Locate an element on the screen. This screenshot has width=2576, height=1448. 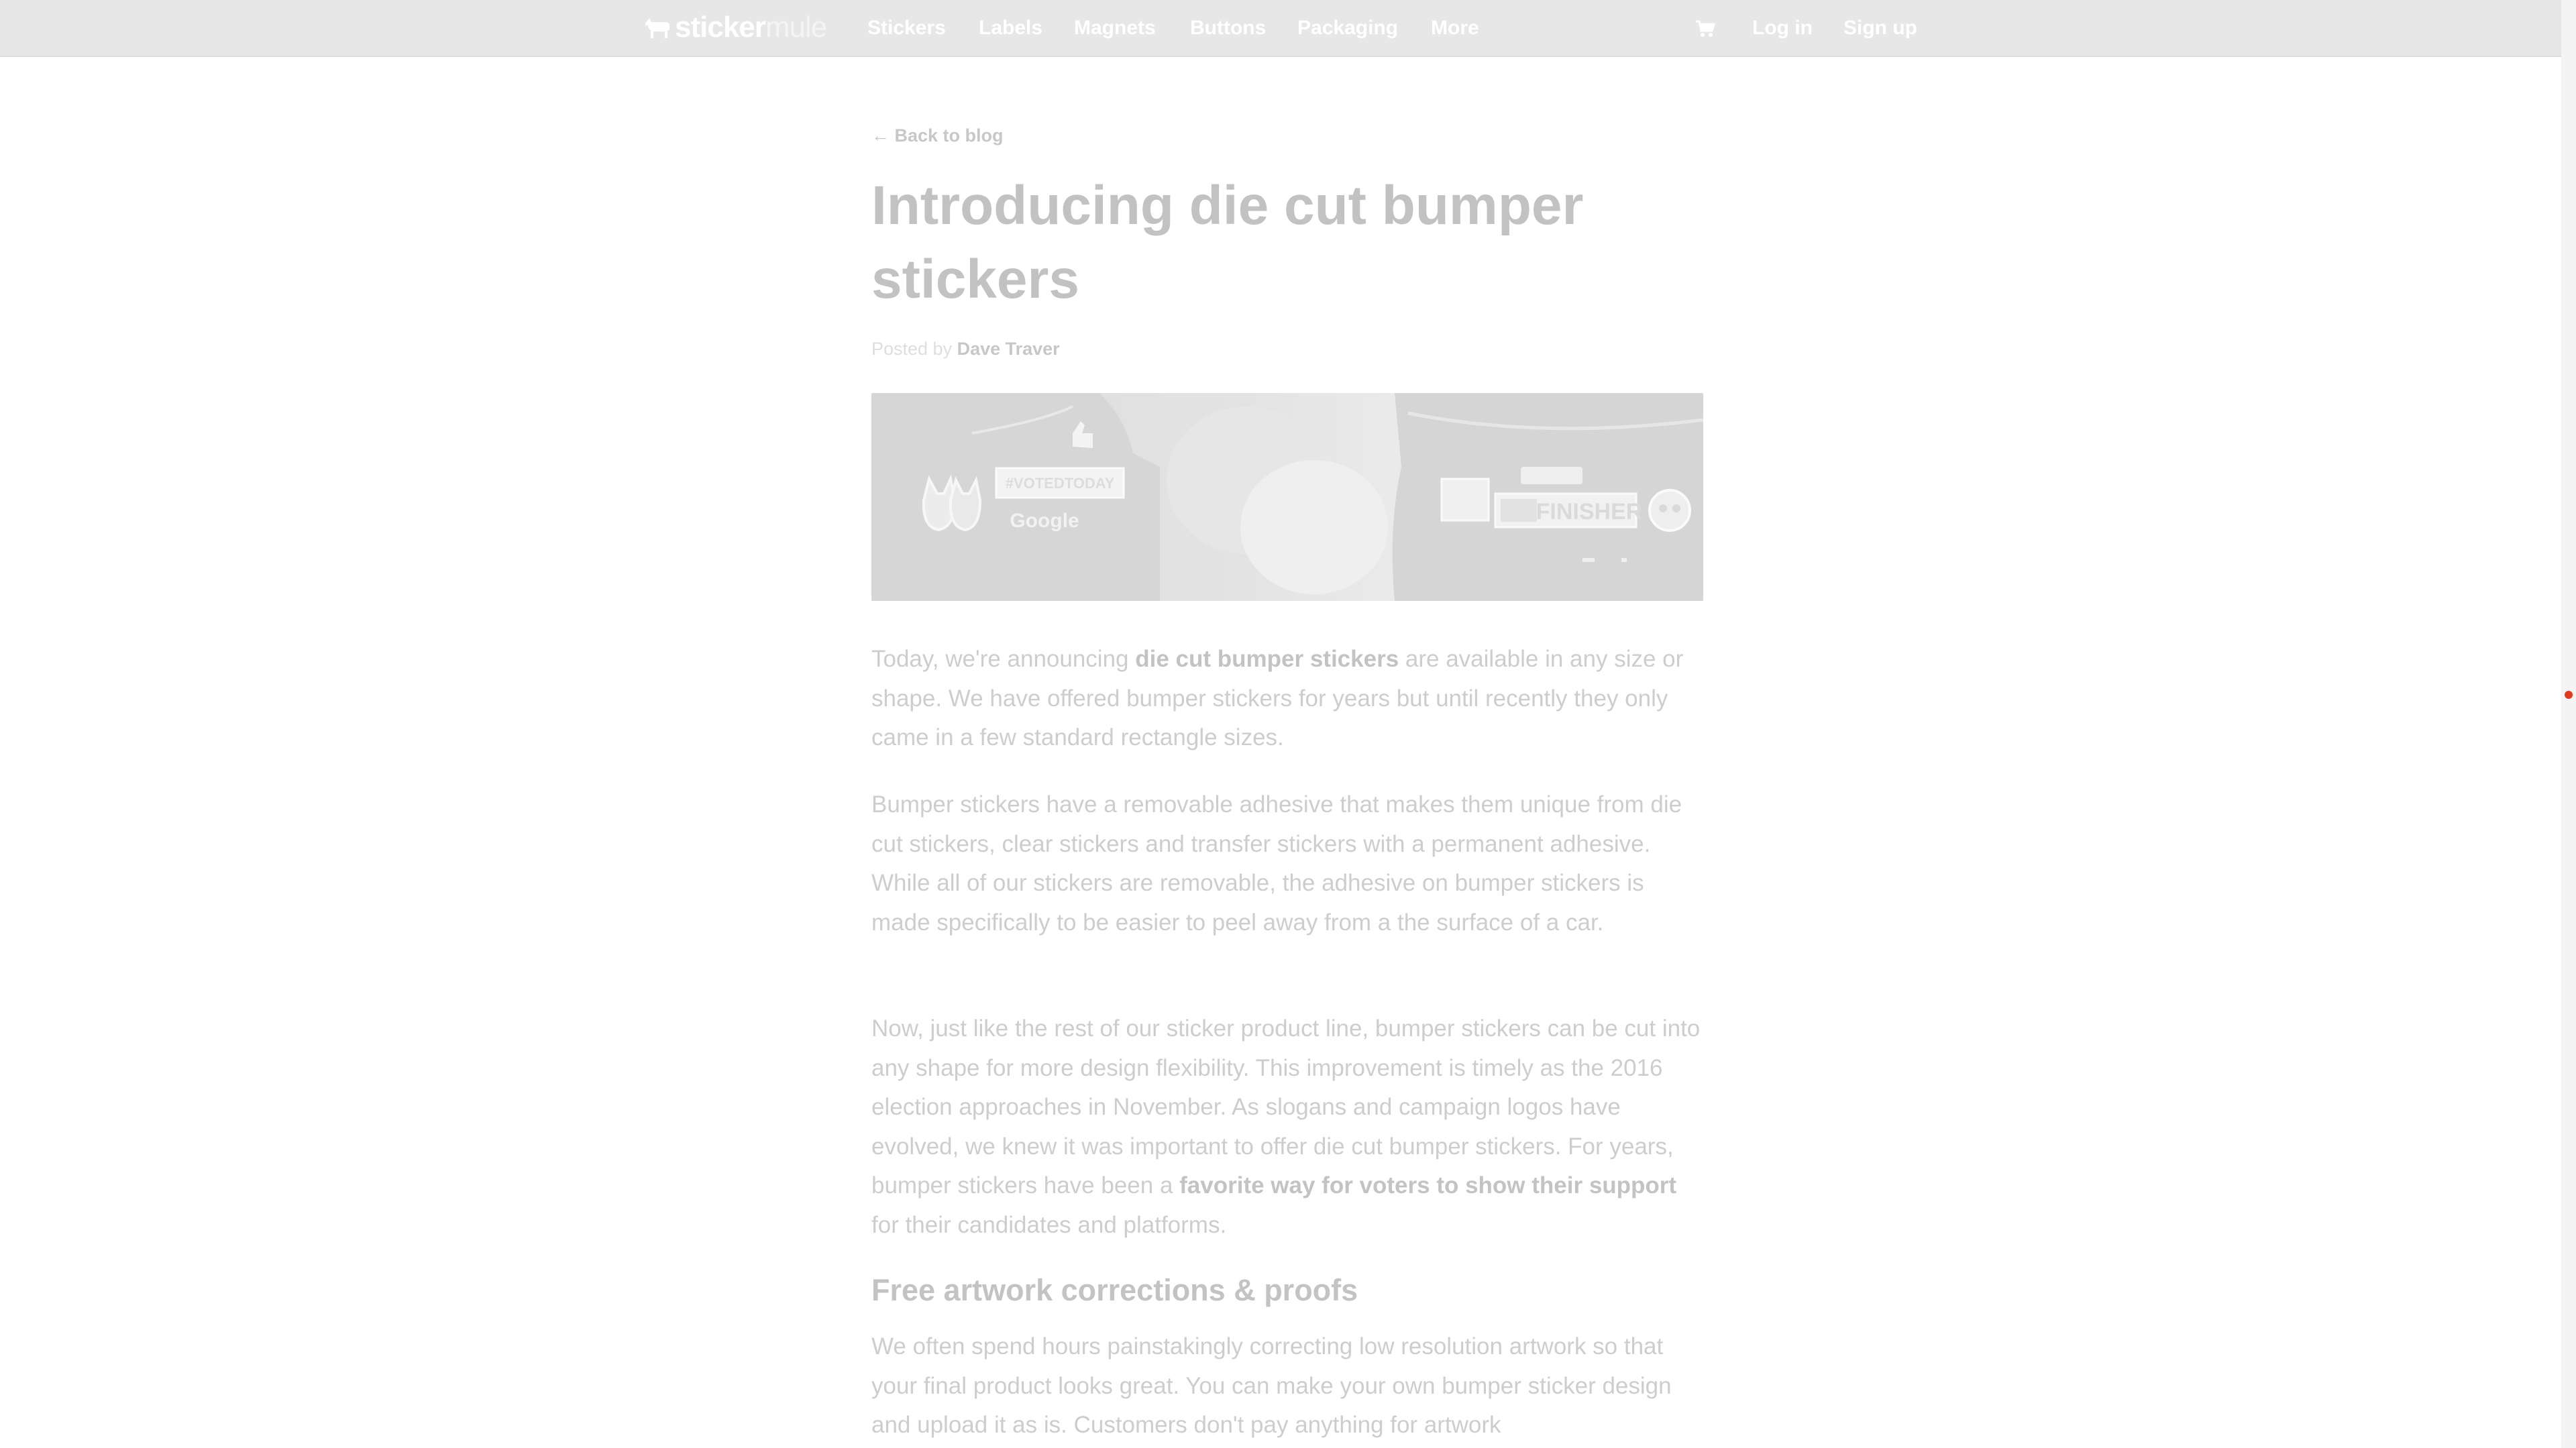
google-sticker-text: Google is located at coordinates (1044, 521).